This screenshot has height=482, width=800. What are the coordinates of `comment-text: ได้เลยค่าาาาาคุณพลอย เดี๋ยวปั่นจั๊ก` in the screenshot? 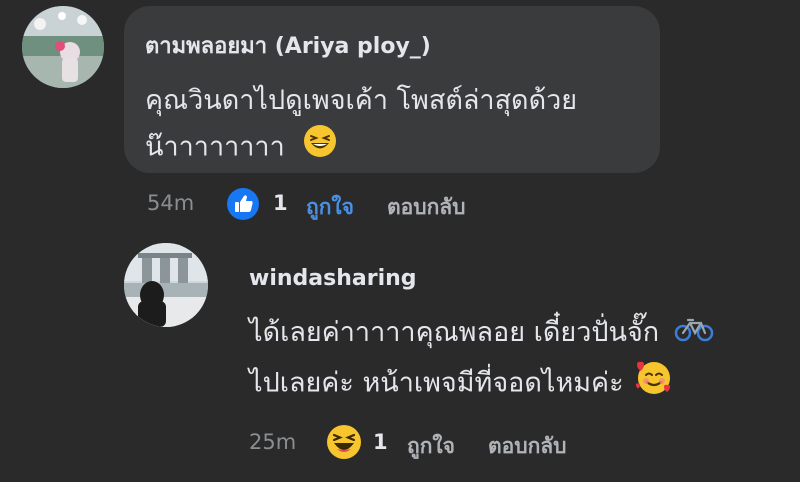 It's located at (481, 333).